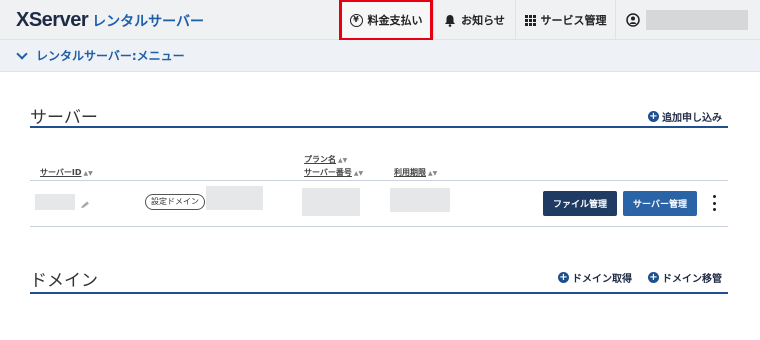 This screenshot has width=760, height=340. I want to click on column-header-expiry: 利用期限 ▲▼, so click(415, 172).